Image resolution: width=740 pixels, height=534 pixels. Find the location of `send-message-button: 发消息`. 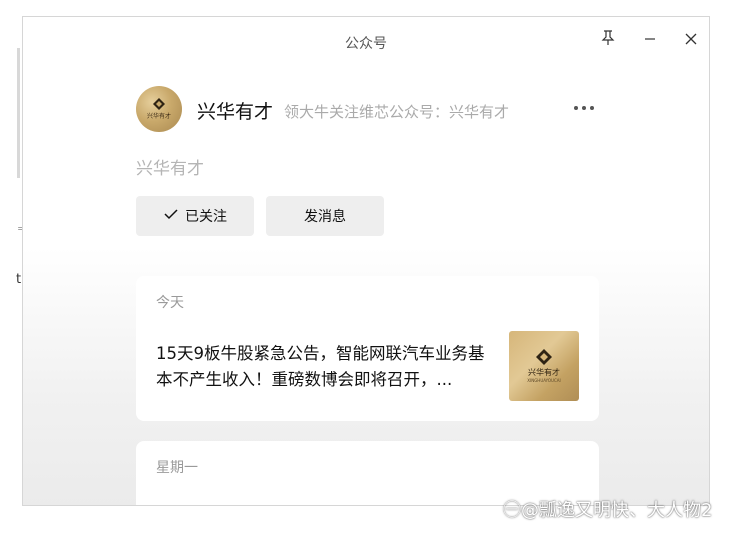

send-message-button: 发消息 is located at coordinates (325, 216).